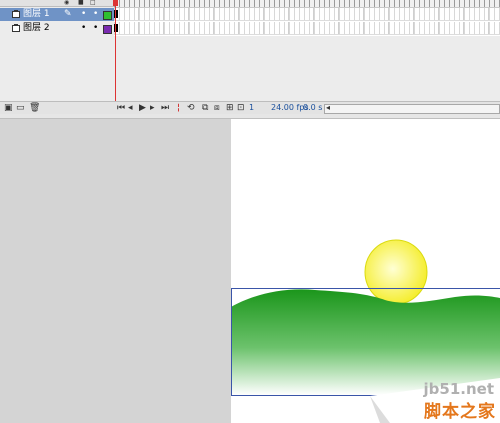 This screenshot has height=423, width=500. Describe the element at coordinates (396, 272) in the screenshot. I see `sun-shape` at that location.